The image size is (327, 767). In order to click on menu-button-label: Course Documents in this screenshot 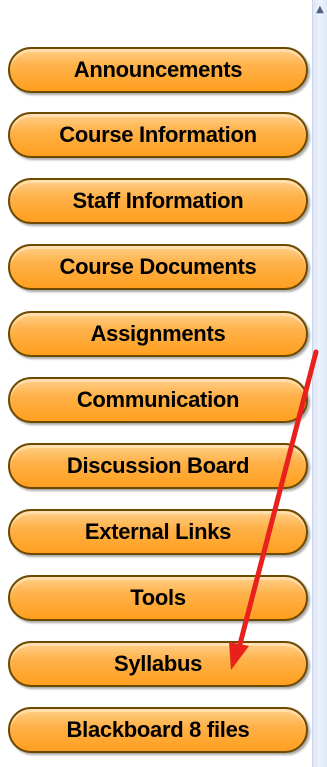, I will do `click(158, 266)`.